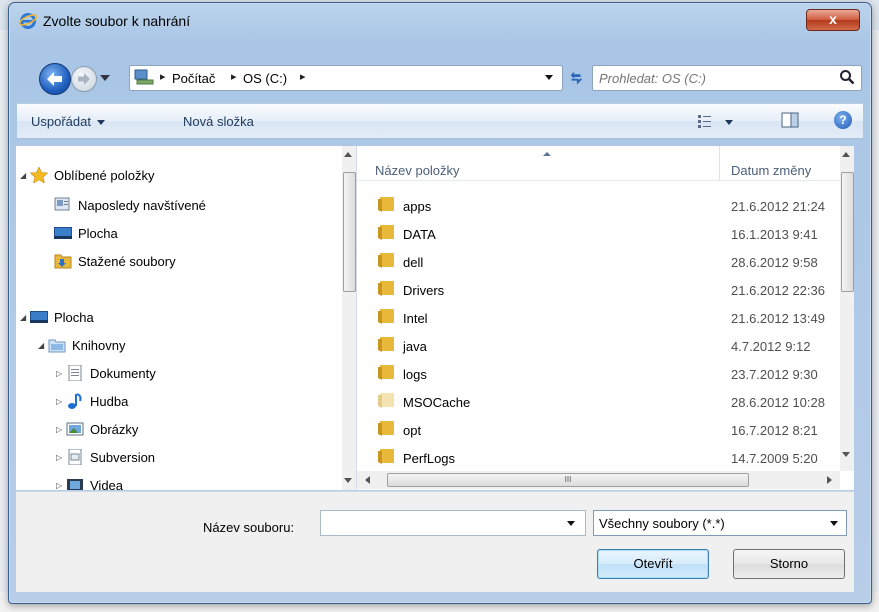  I want to click on nav-desktop: Plocha, so click(86, 233).